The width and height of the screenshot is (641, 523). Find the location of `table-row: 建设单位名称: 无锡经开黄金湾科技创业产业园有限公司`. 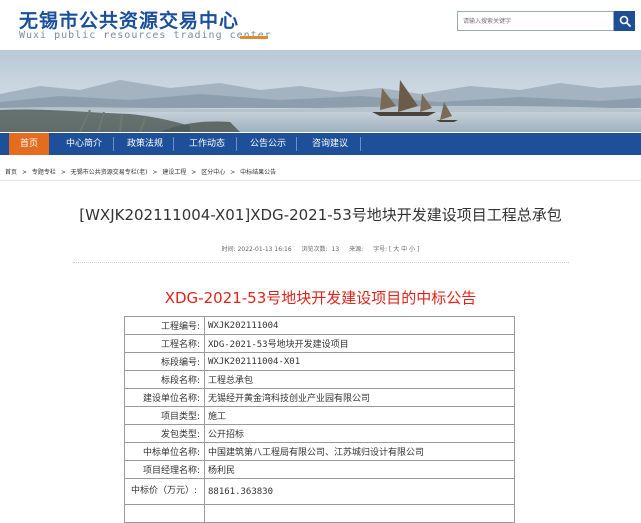

table-row: 建设单位名称: 无锡经开黄金湾科技创业产业园有限公司 is located at coordinates (319, 397).